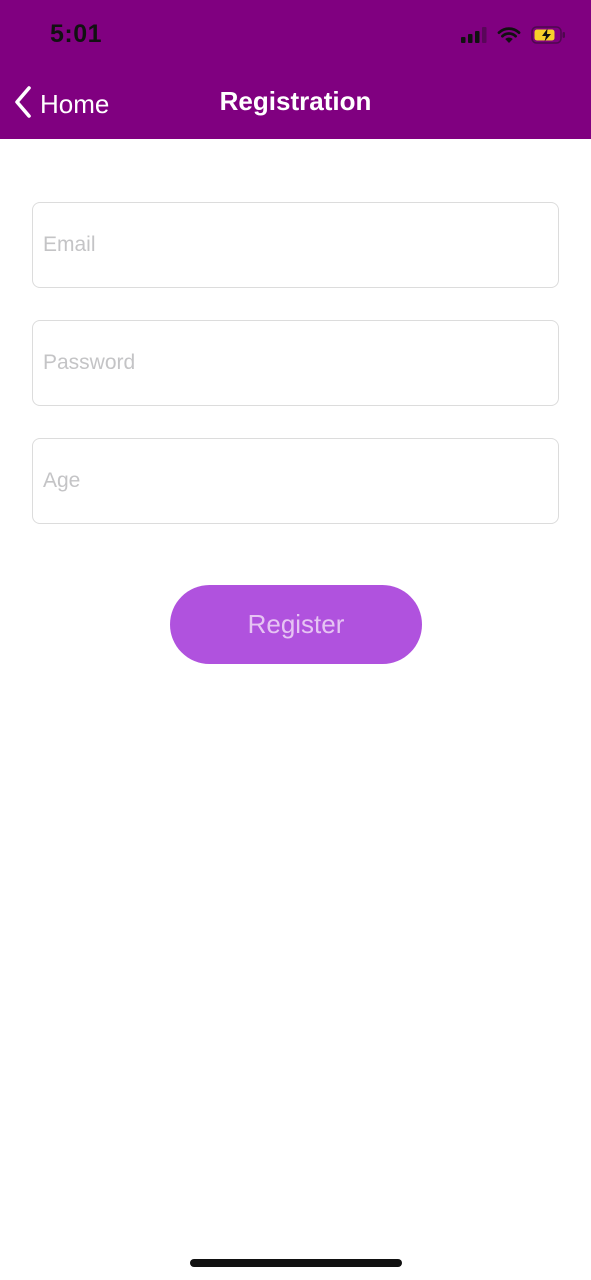 The image size is (591, 1280). Describe the element at coordinates (295, 69) in the screenshot. I see `navigation-header: 5:01 Home Registration` at that location.